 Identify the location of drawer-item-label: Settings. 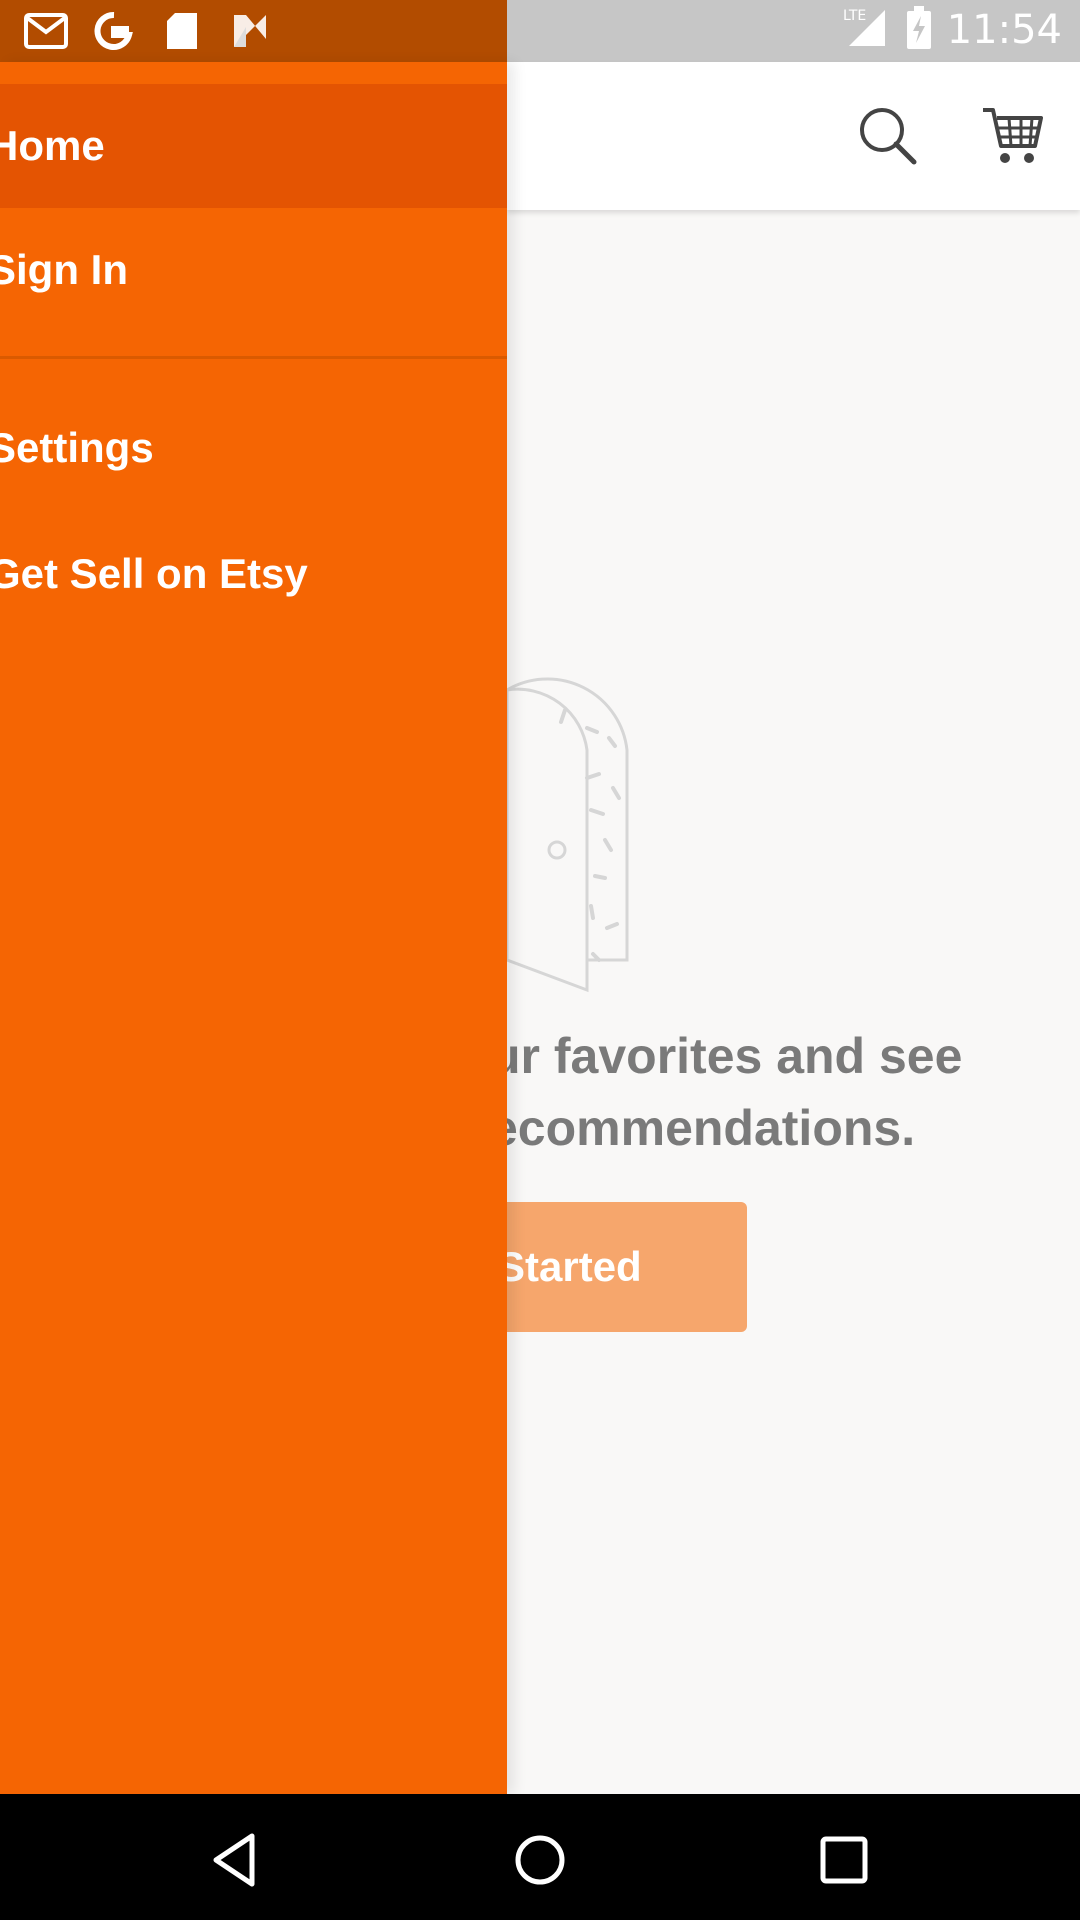
(77, 447).